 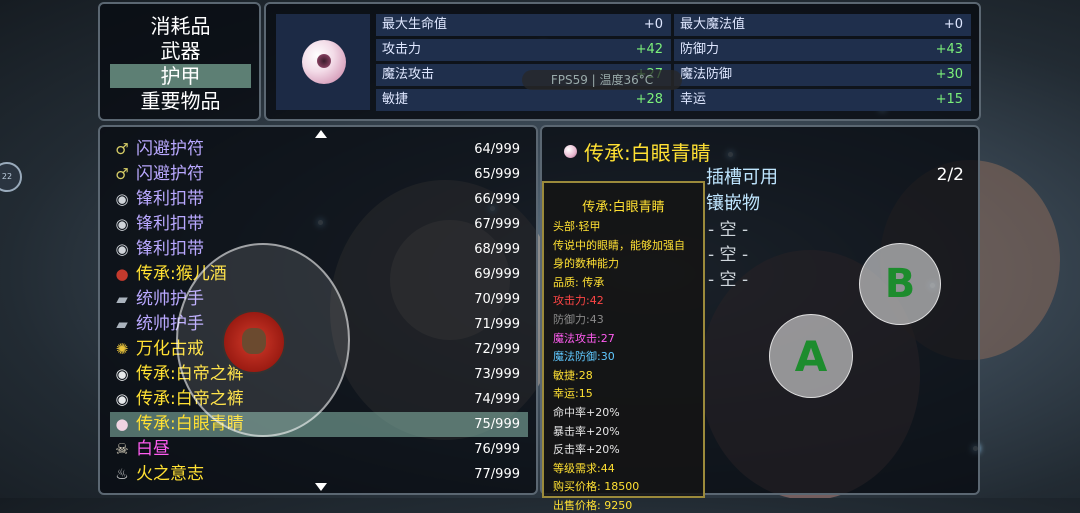 I want to click on item-name: 白昼, so click(x=153, y=449).